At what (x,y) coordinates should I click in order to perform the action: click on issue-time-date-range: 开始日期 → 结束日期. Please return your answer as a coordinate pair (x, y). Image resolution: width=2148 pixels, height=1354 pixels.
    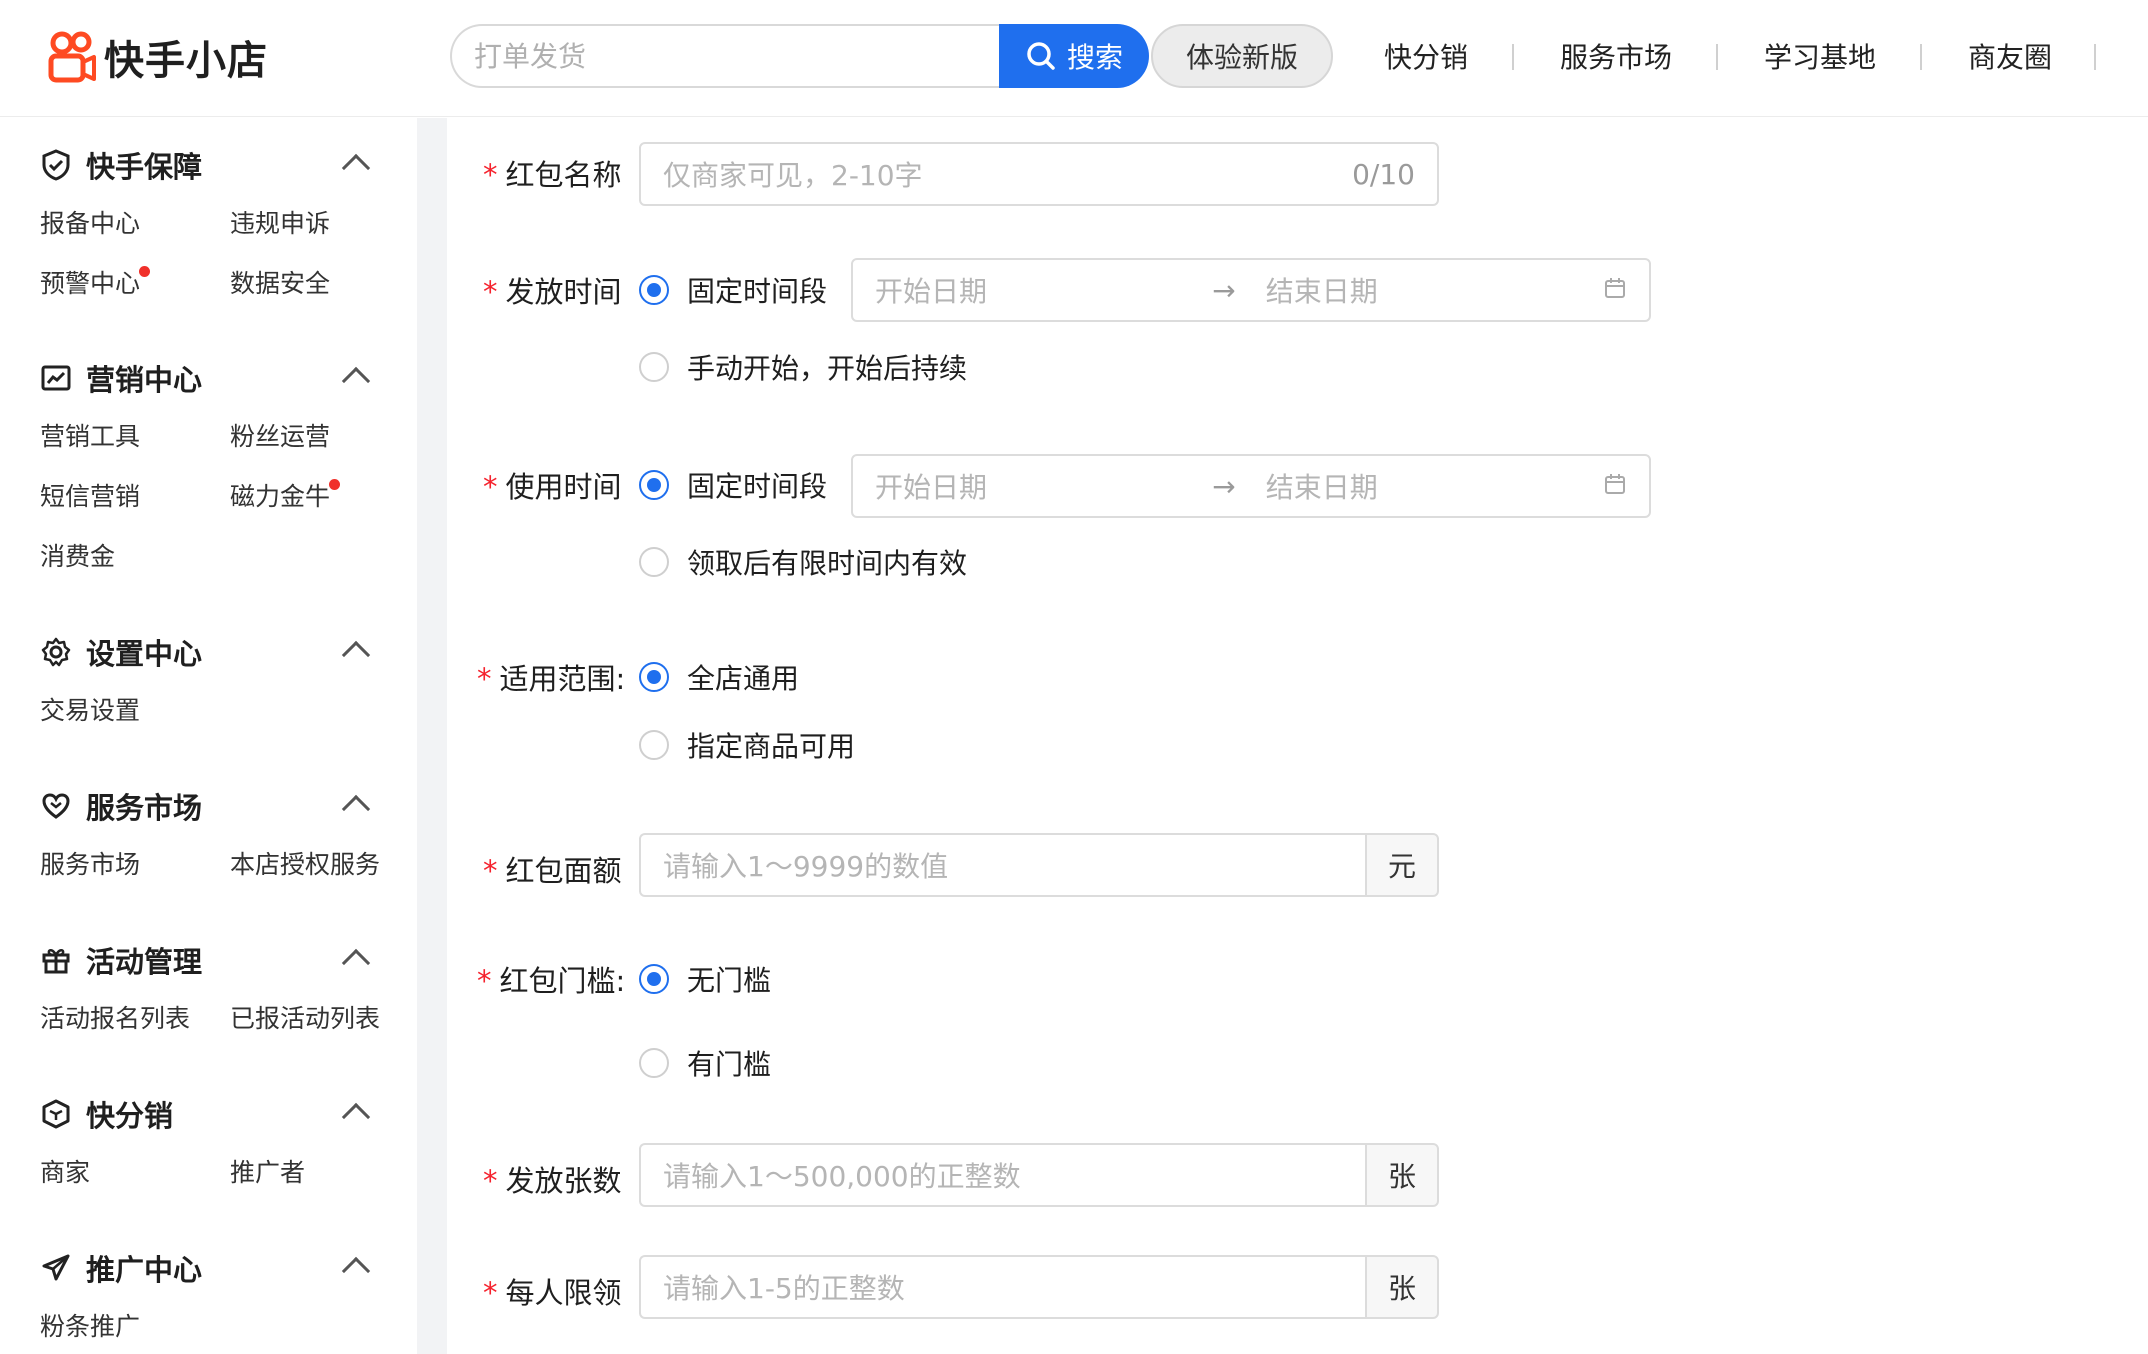
    Looking at the image, I should click on (1251, 290).